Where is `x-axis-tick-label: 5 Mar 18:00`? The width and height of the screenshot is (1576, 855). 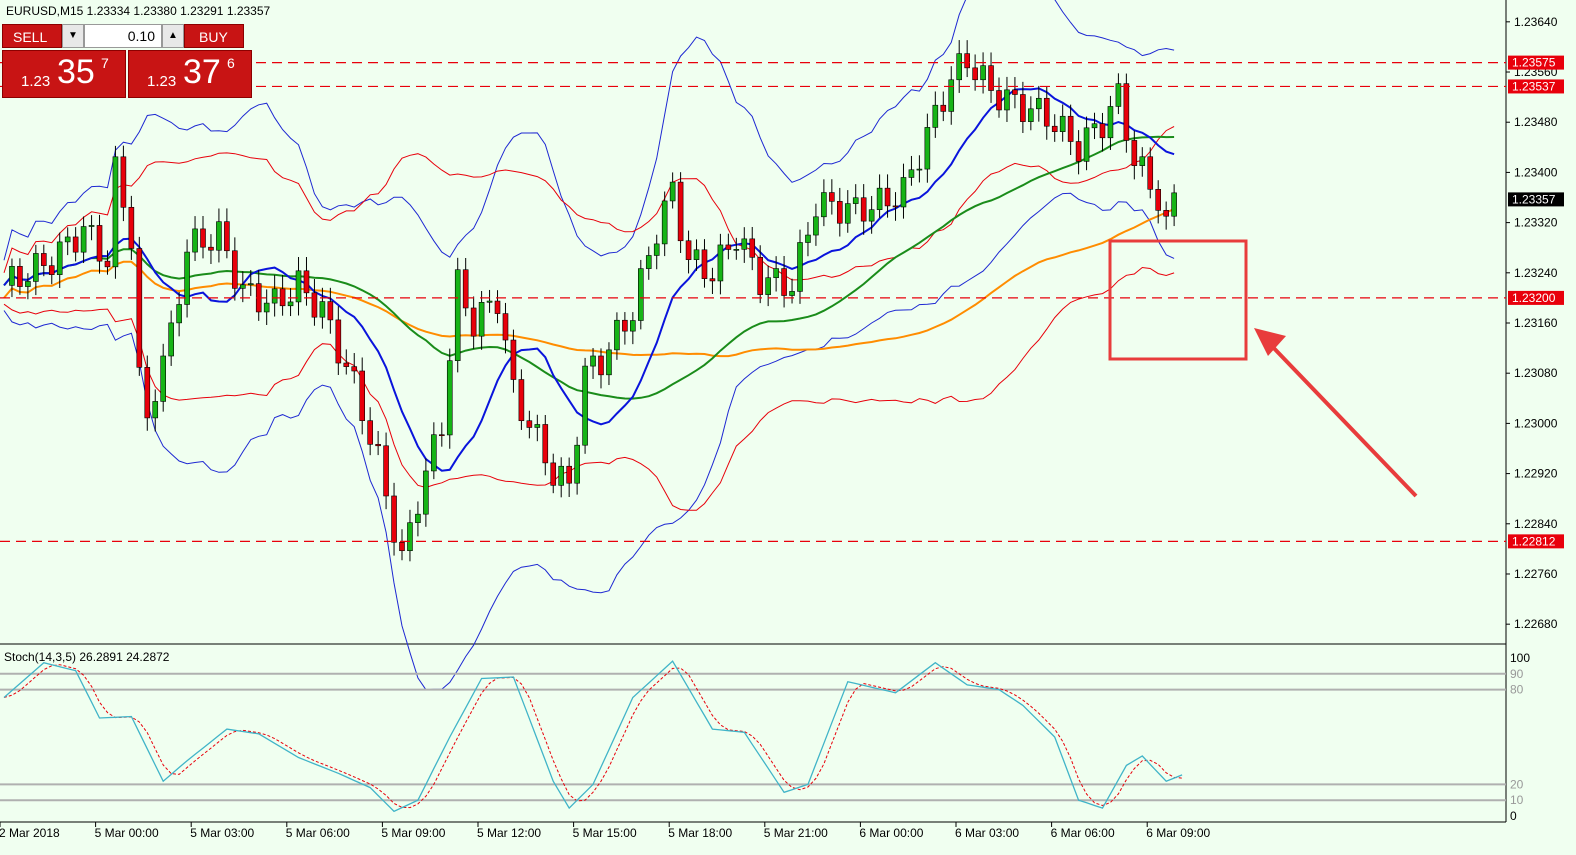
x-axis-tick-label: 5 Mar 18:00 is located at coordinates (700, 833).